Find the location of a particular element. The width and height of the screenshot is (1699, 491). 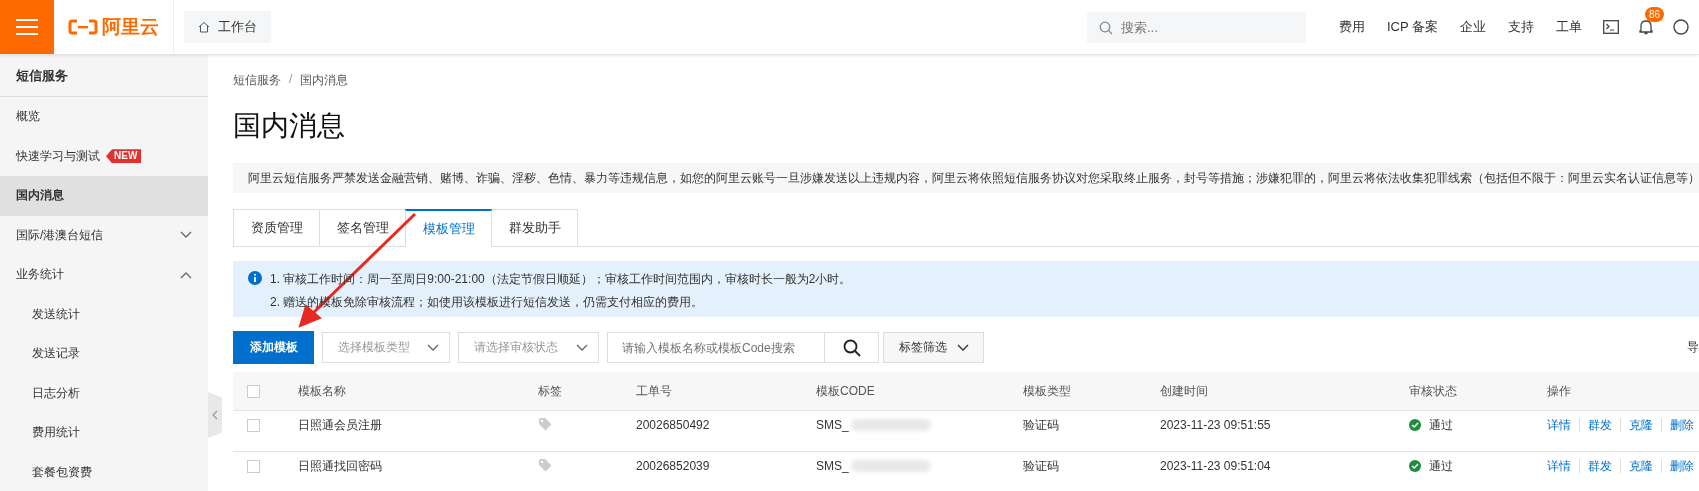

notice-banner: 阿里云短信服务严禁发送金融营销、赌博、诈骗、淫秽、色情、暴力等违规信息，如您的阿里云账号一旦涉嫌发送以上违规内容，阿里云将依照短信服务协议对您采取终止服务，封号等措施；涉嫌犯罪的，阿里云将依法收集犯罪线索（包括但不限于：阿里云实名认证信息等） is located at coordinates (966, 178).